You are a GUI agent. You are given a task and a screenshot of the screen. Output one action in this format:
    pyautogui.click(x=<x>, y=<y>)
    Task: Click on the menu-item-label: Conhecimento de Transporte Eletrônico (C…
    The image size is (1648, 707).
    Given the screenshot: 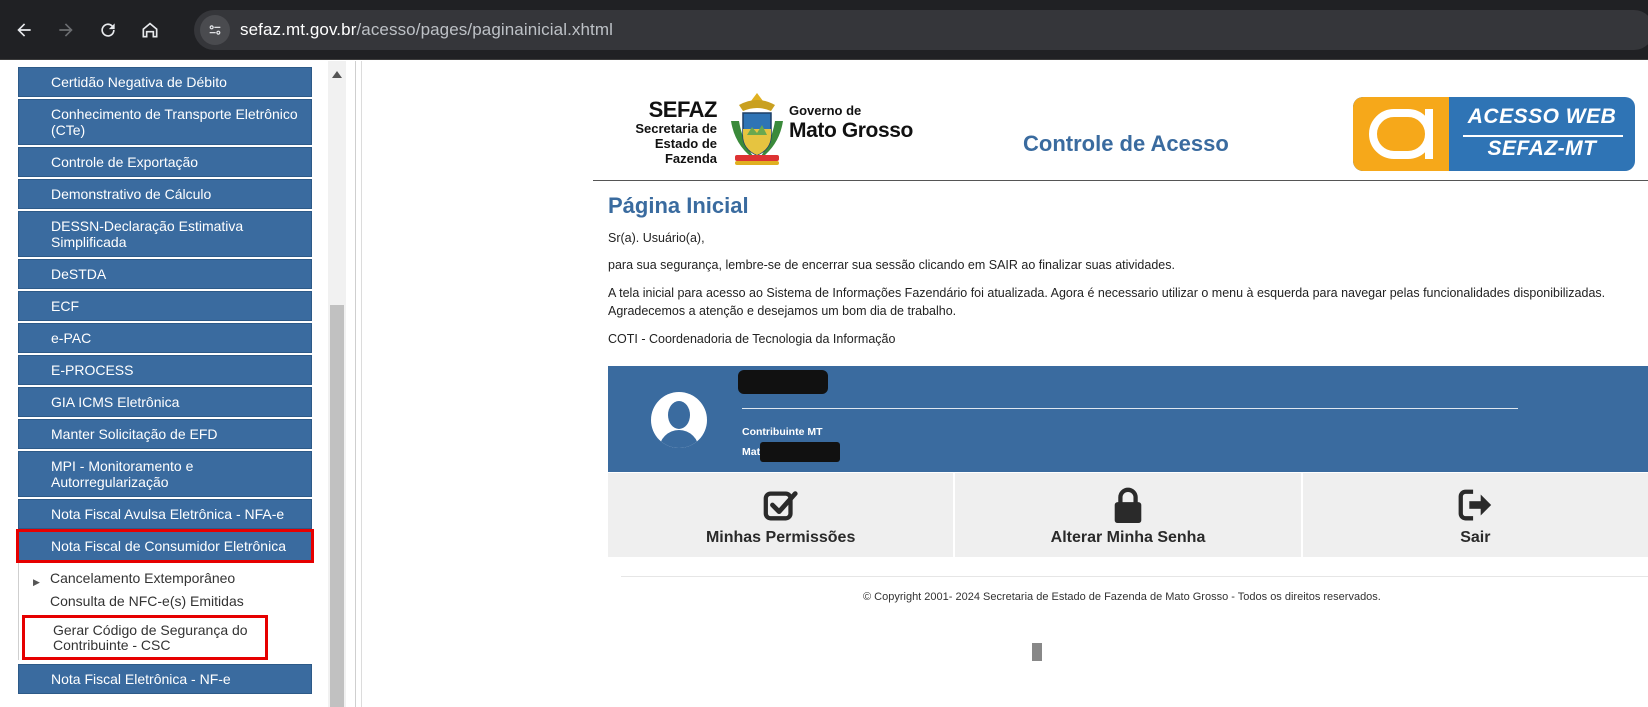 What is the action you would take?
    pyautogui.click(x=174, y=122)
    